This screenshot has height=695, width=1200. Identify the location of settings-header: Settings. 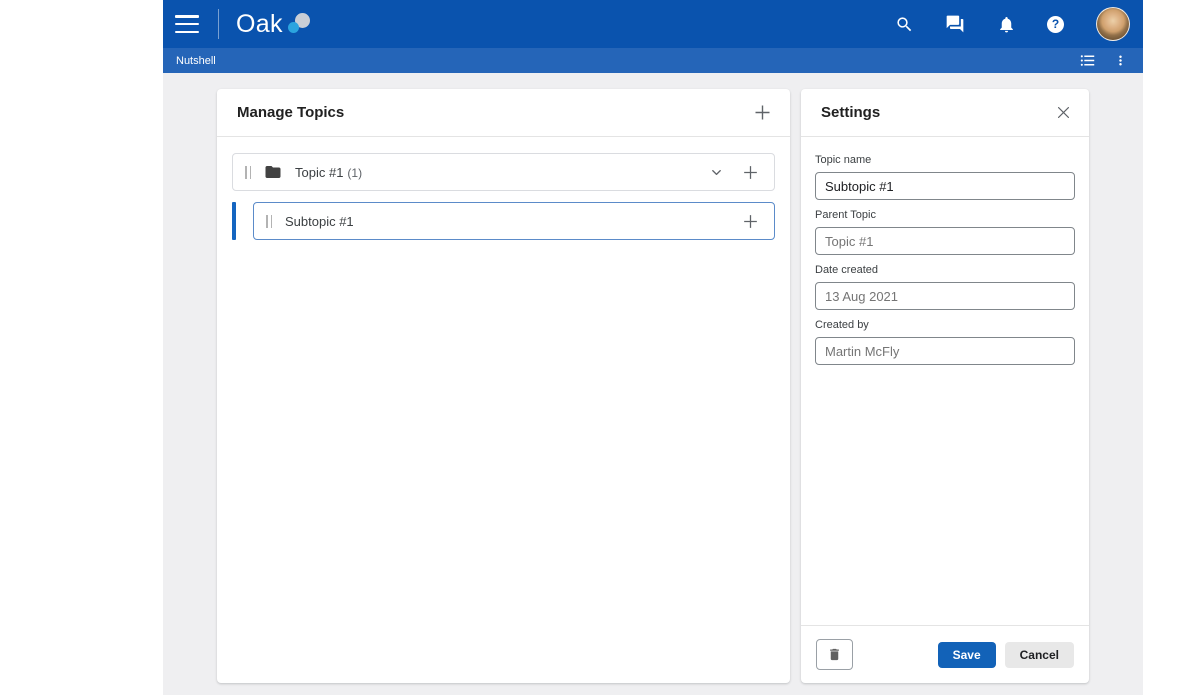
(945, 113).